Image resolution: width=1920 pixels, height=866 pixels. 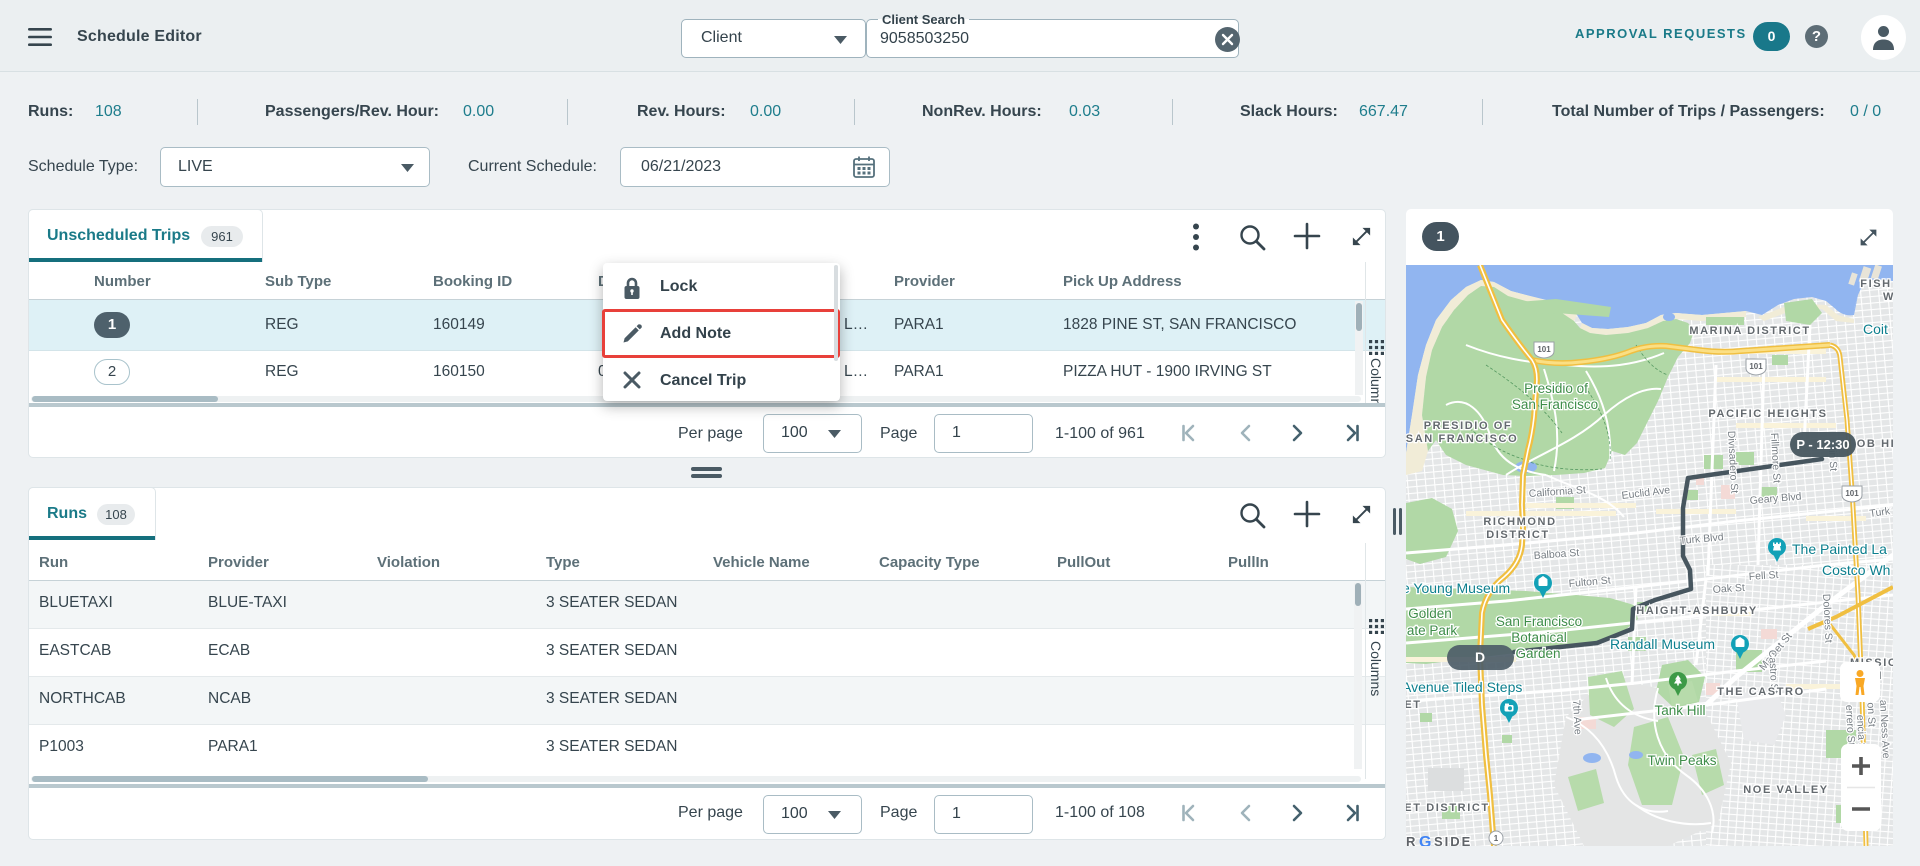 I want to click on svg-text: The Painted La, so click(x=1839, y=549).